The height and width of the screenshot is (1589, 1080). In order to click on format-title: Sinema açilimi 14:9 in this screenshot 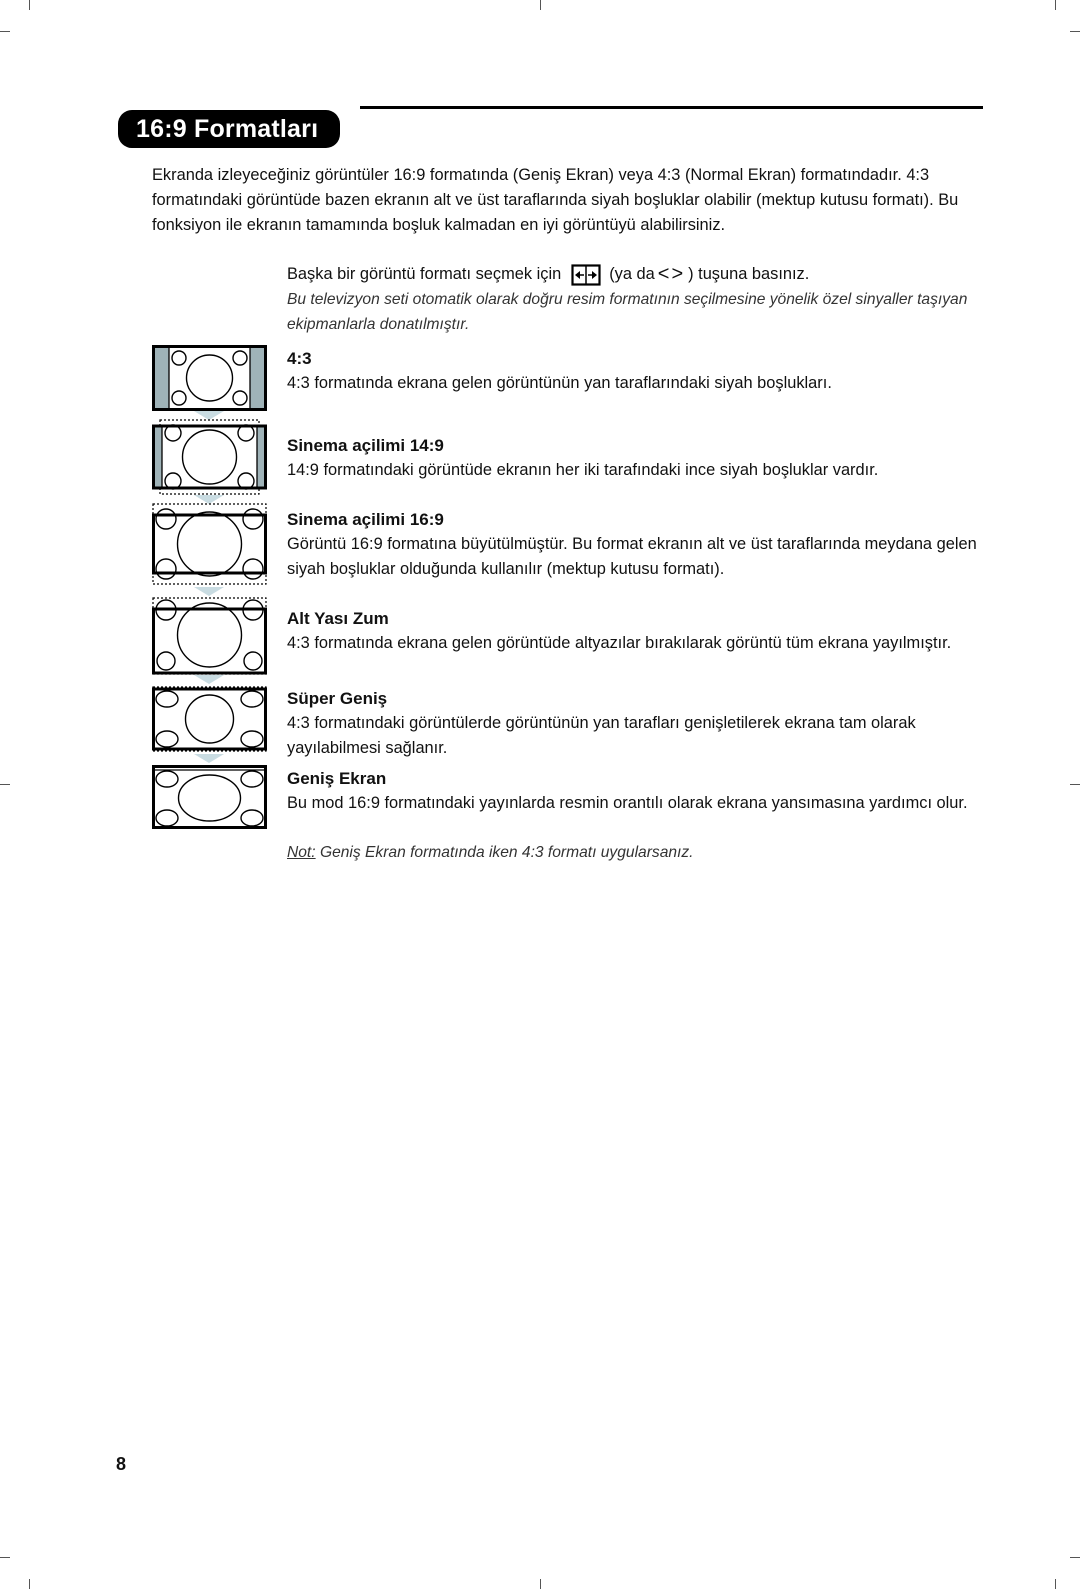, I will do `click(365, 445)`.